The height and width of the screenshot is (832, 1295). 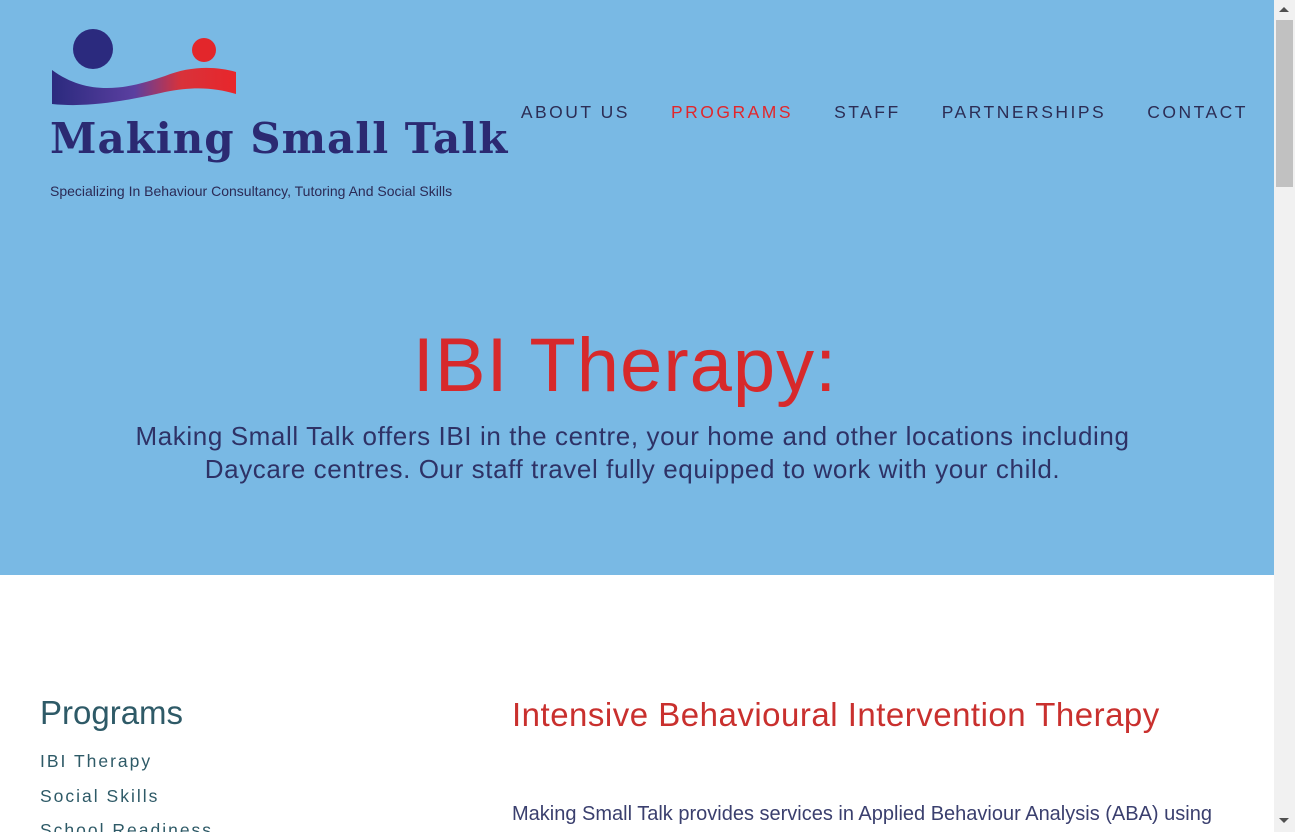 I want to click on nav-about-us: ABOUT US, so click(x=575, y=112).